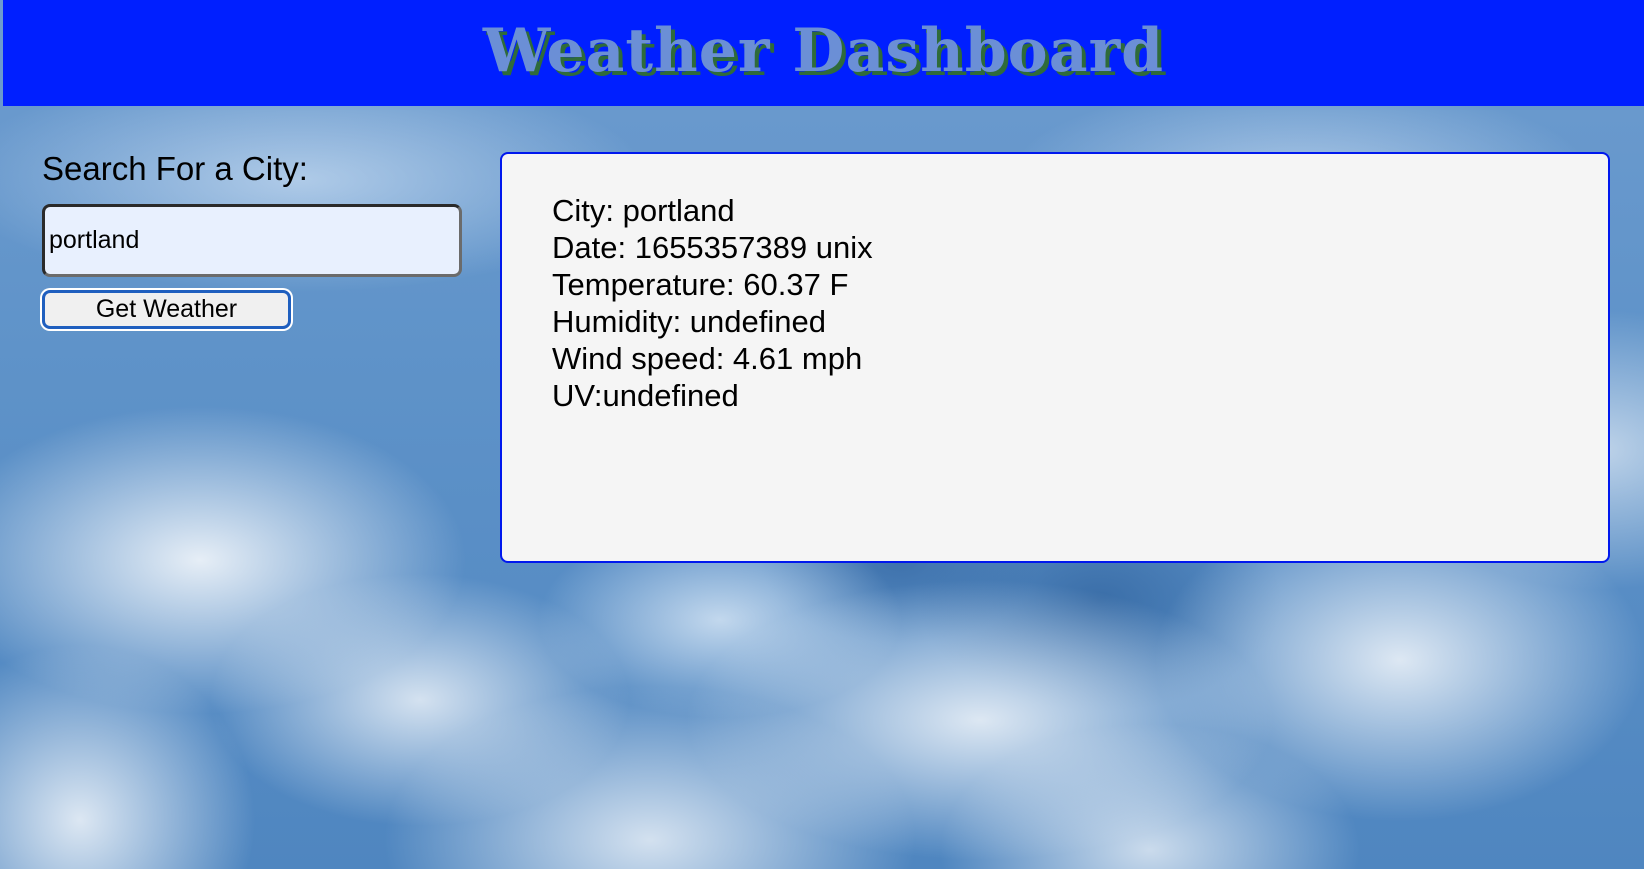  I want to click on get-weather-button: Get Weather, so click(166, 309).